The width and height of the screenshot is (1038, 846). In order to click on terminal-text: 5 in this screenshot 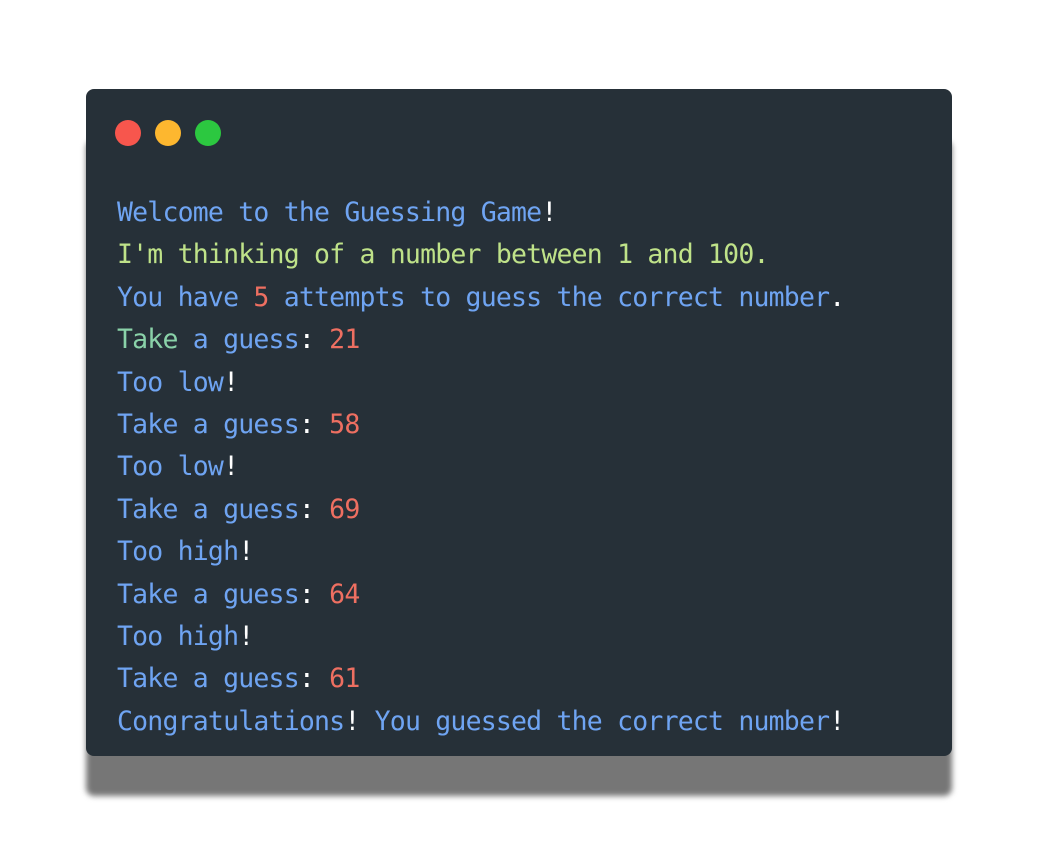, I will do `click(261, 297)`.